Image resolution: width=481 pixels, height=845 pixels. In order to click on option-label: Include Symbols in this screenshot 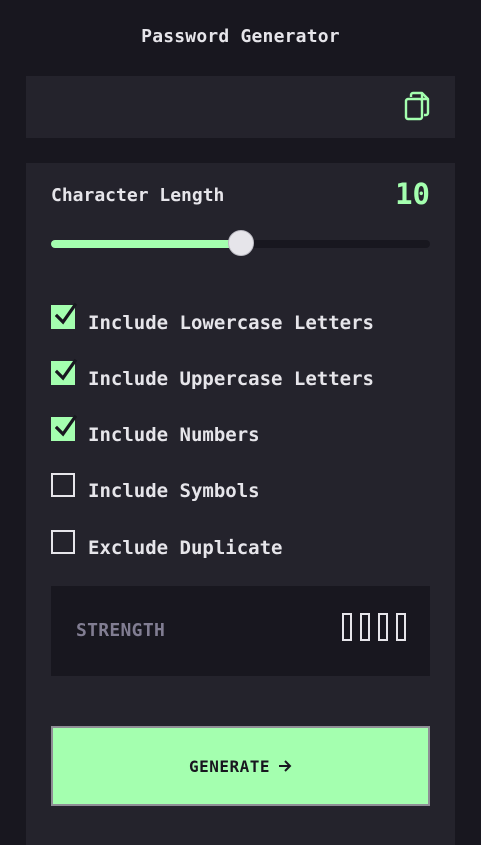, I will do `click(174, 491)`.